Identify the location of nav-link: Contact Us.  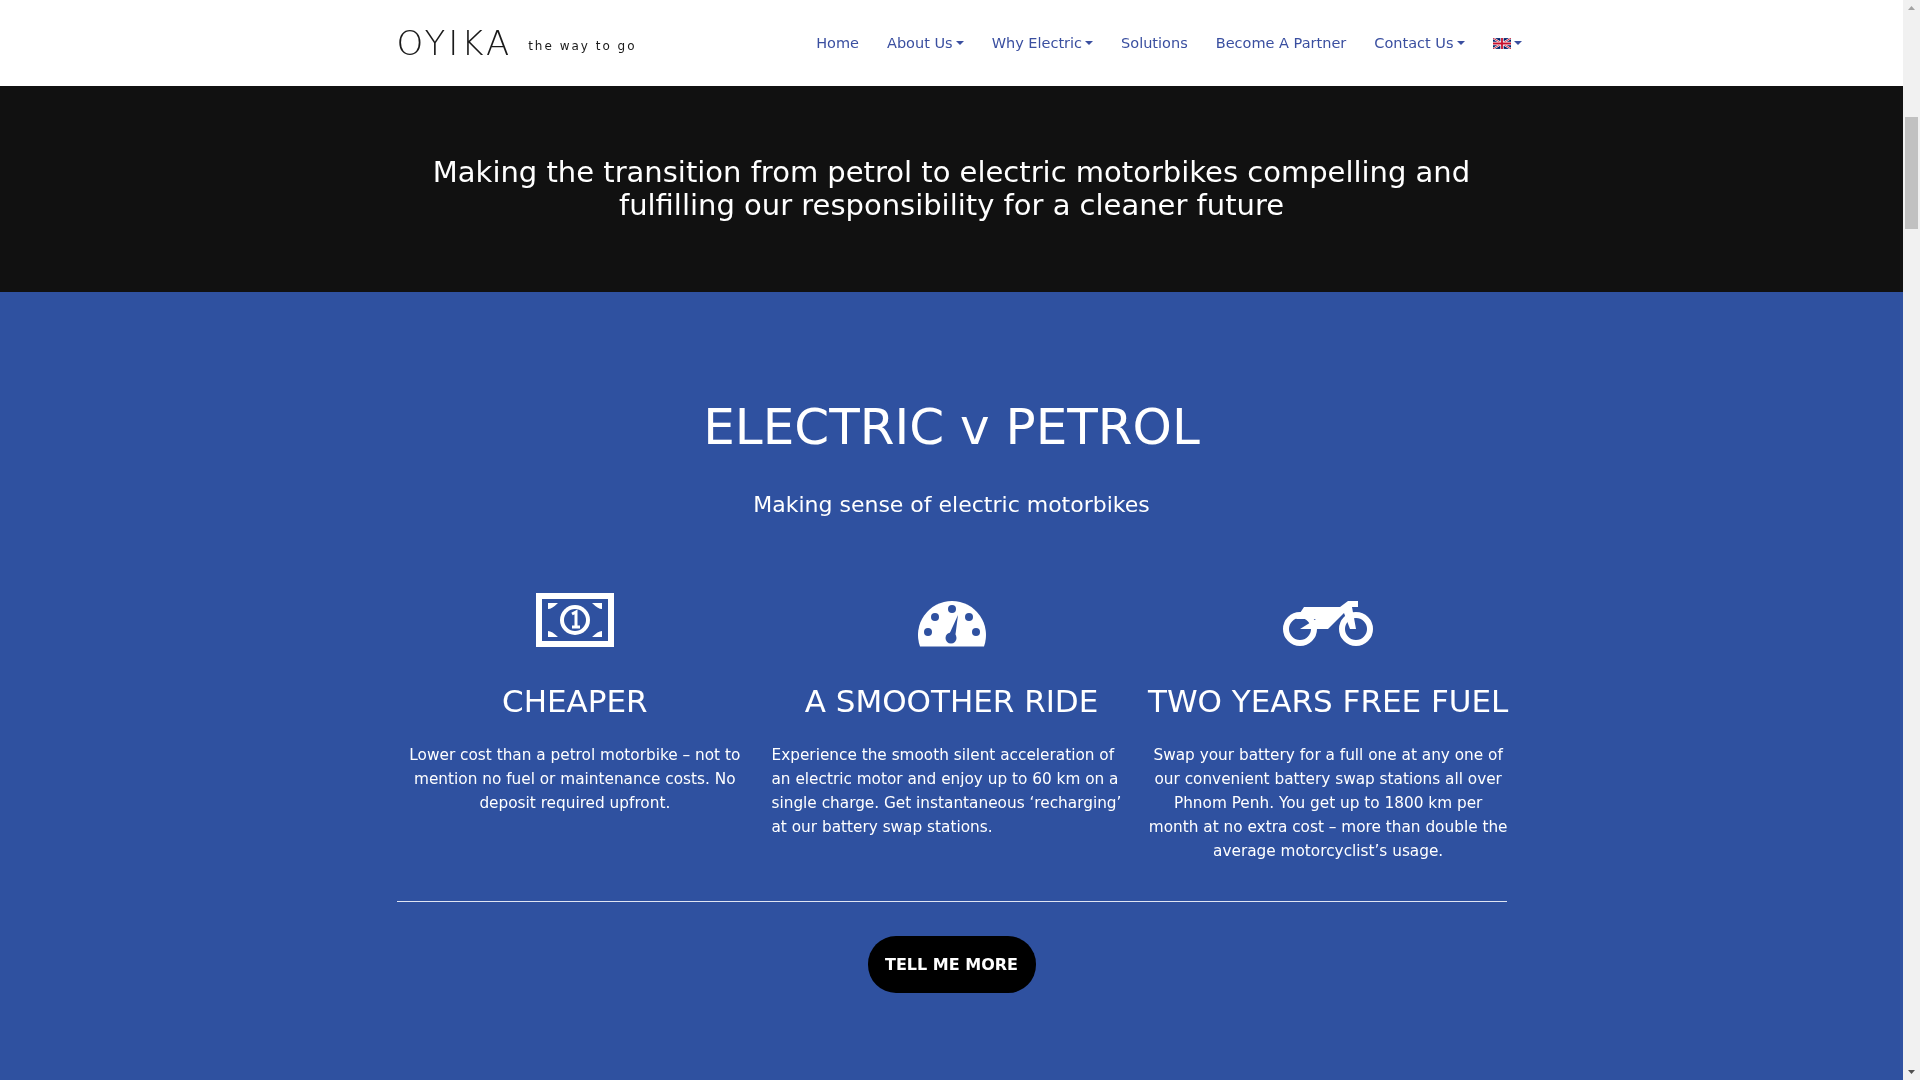
(1419, 43).